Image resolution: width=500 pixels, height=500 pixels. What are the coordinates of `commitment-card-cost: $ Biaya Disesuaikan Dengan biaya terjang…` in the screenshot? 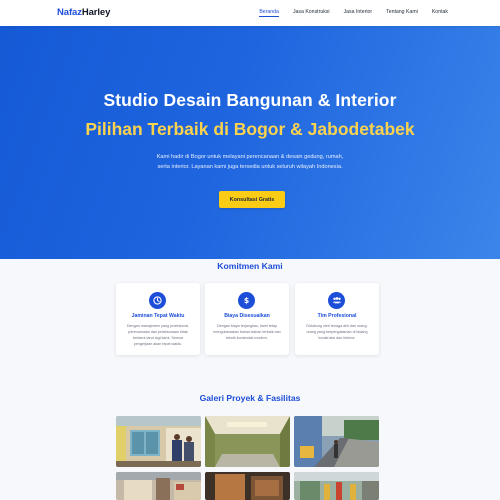 It's located at (247, 319).